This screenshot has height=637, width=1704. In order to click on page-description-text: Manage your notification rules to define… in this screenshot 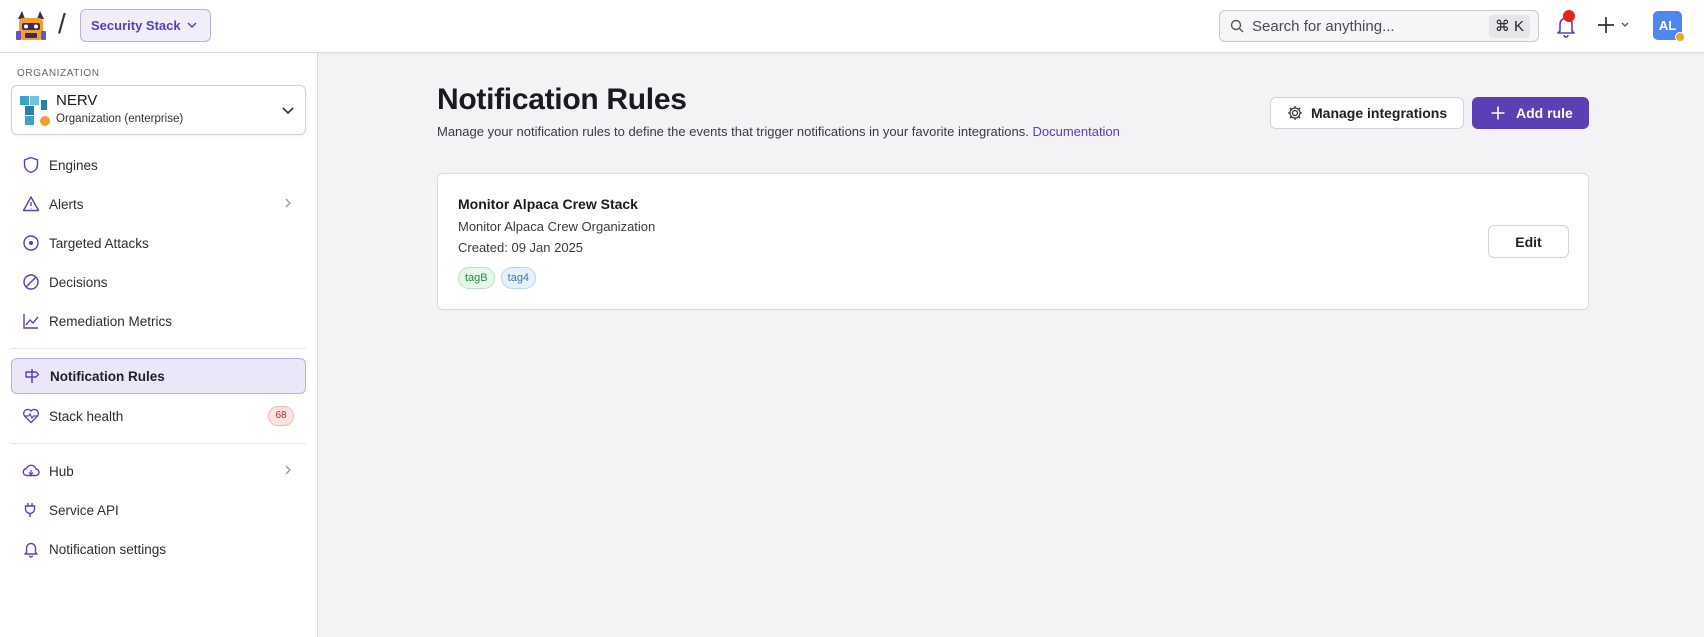, I will do `click(733, 131)`.